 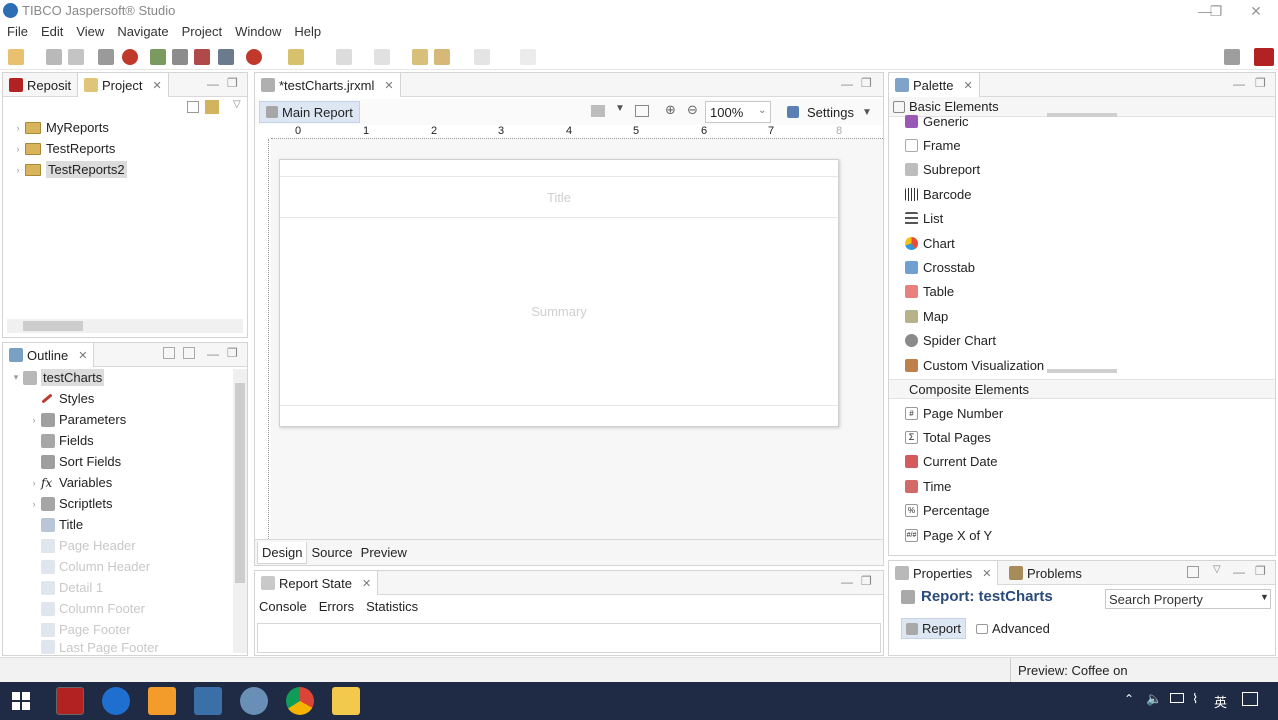 What do you see at coordinates (670, 110) in the screenshot?
I see `zoom-in-icon: ⊕` at bounding box center [670, 110].